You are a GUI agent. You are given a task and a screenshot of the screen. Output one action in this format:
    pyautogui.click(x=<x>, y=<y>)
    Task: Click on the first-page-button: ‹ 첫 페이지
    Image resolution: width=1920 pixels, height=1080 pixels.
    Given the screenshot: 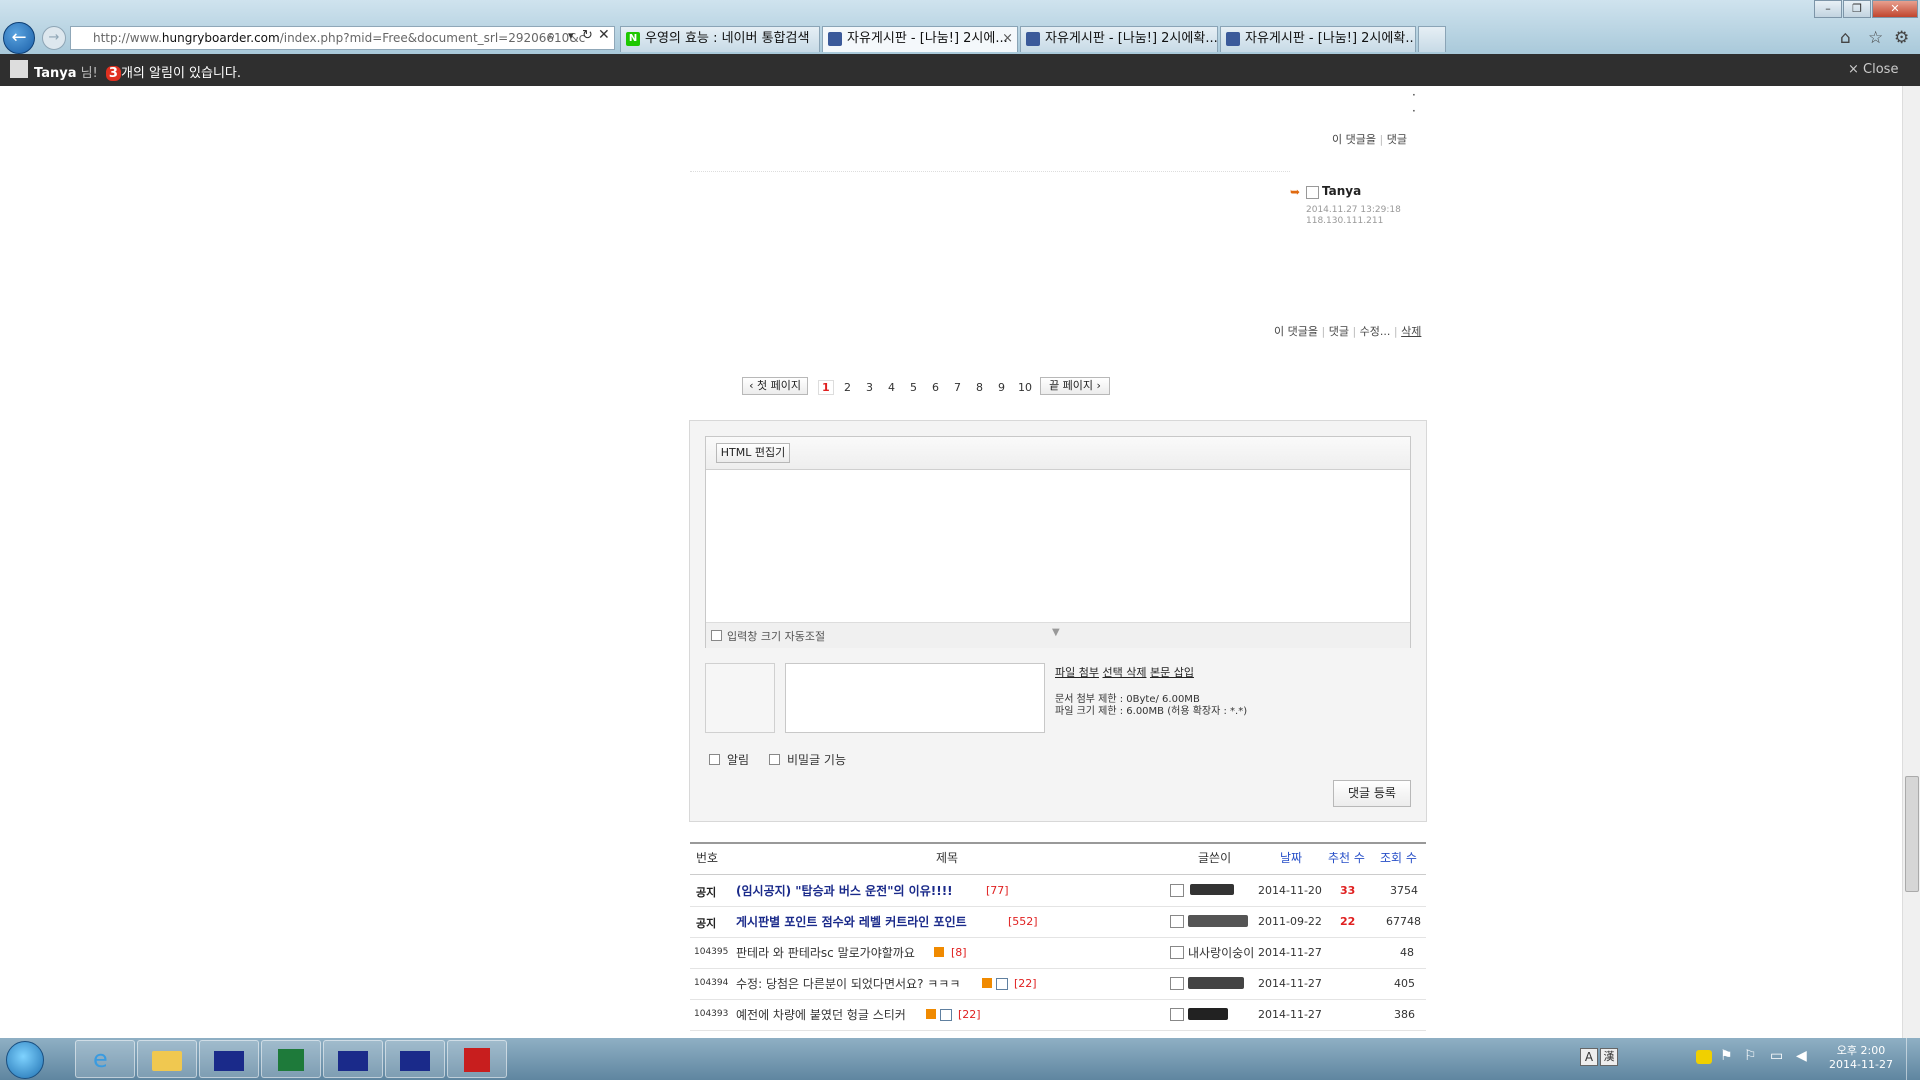 What is the action you would take?
    pyautogui.click(x=775, y=386)
    